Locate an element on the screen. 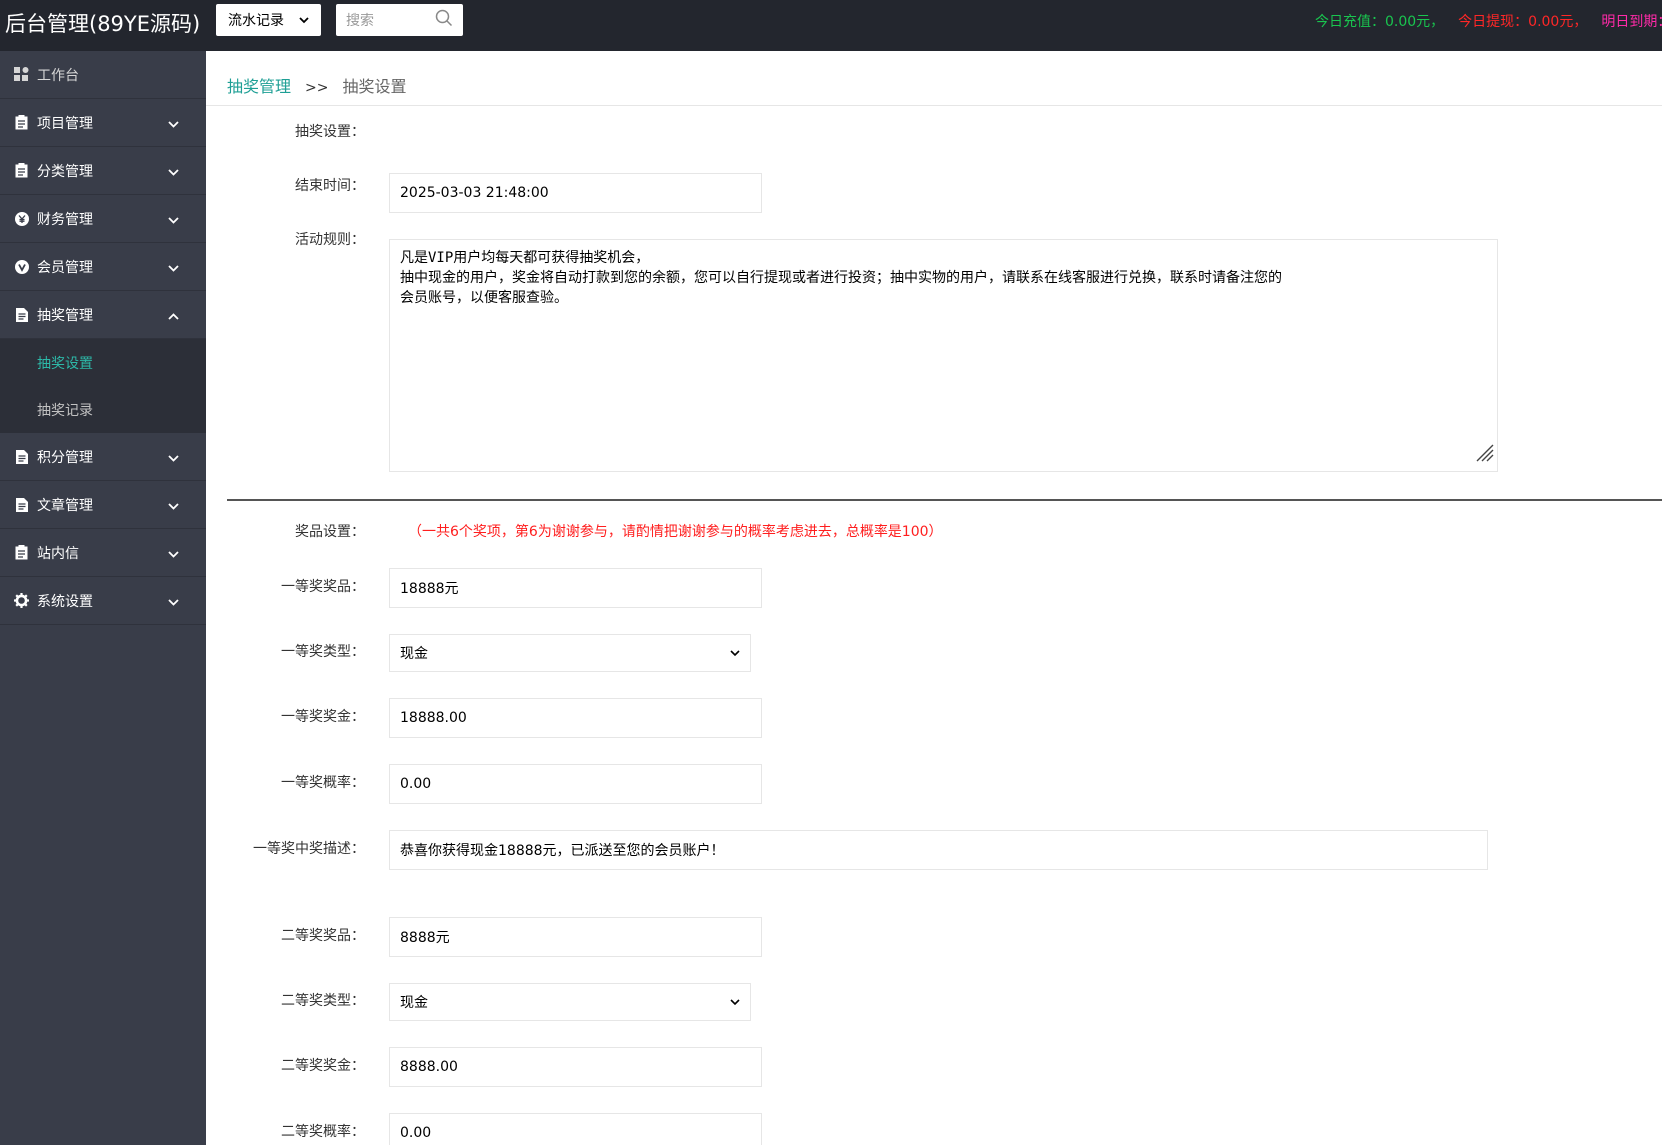 The height and width of the screenshot is (1145, 1662). resize-handle-icon is located at coordinates (1484, 455).